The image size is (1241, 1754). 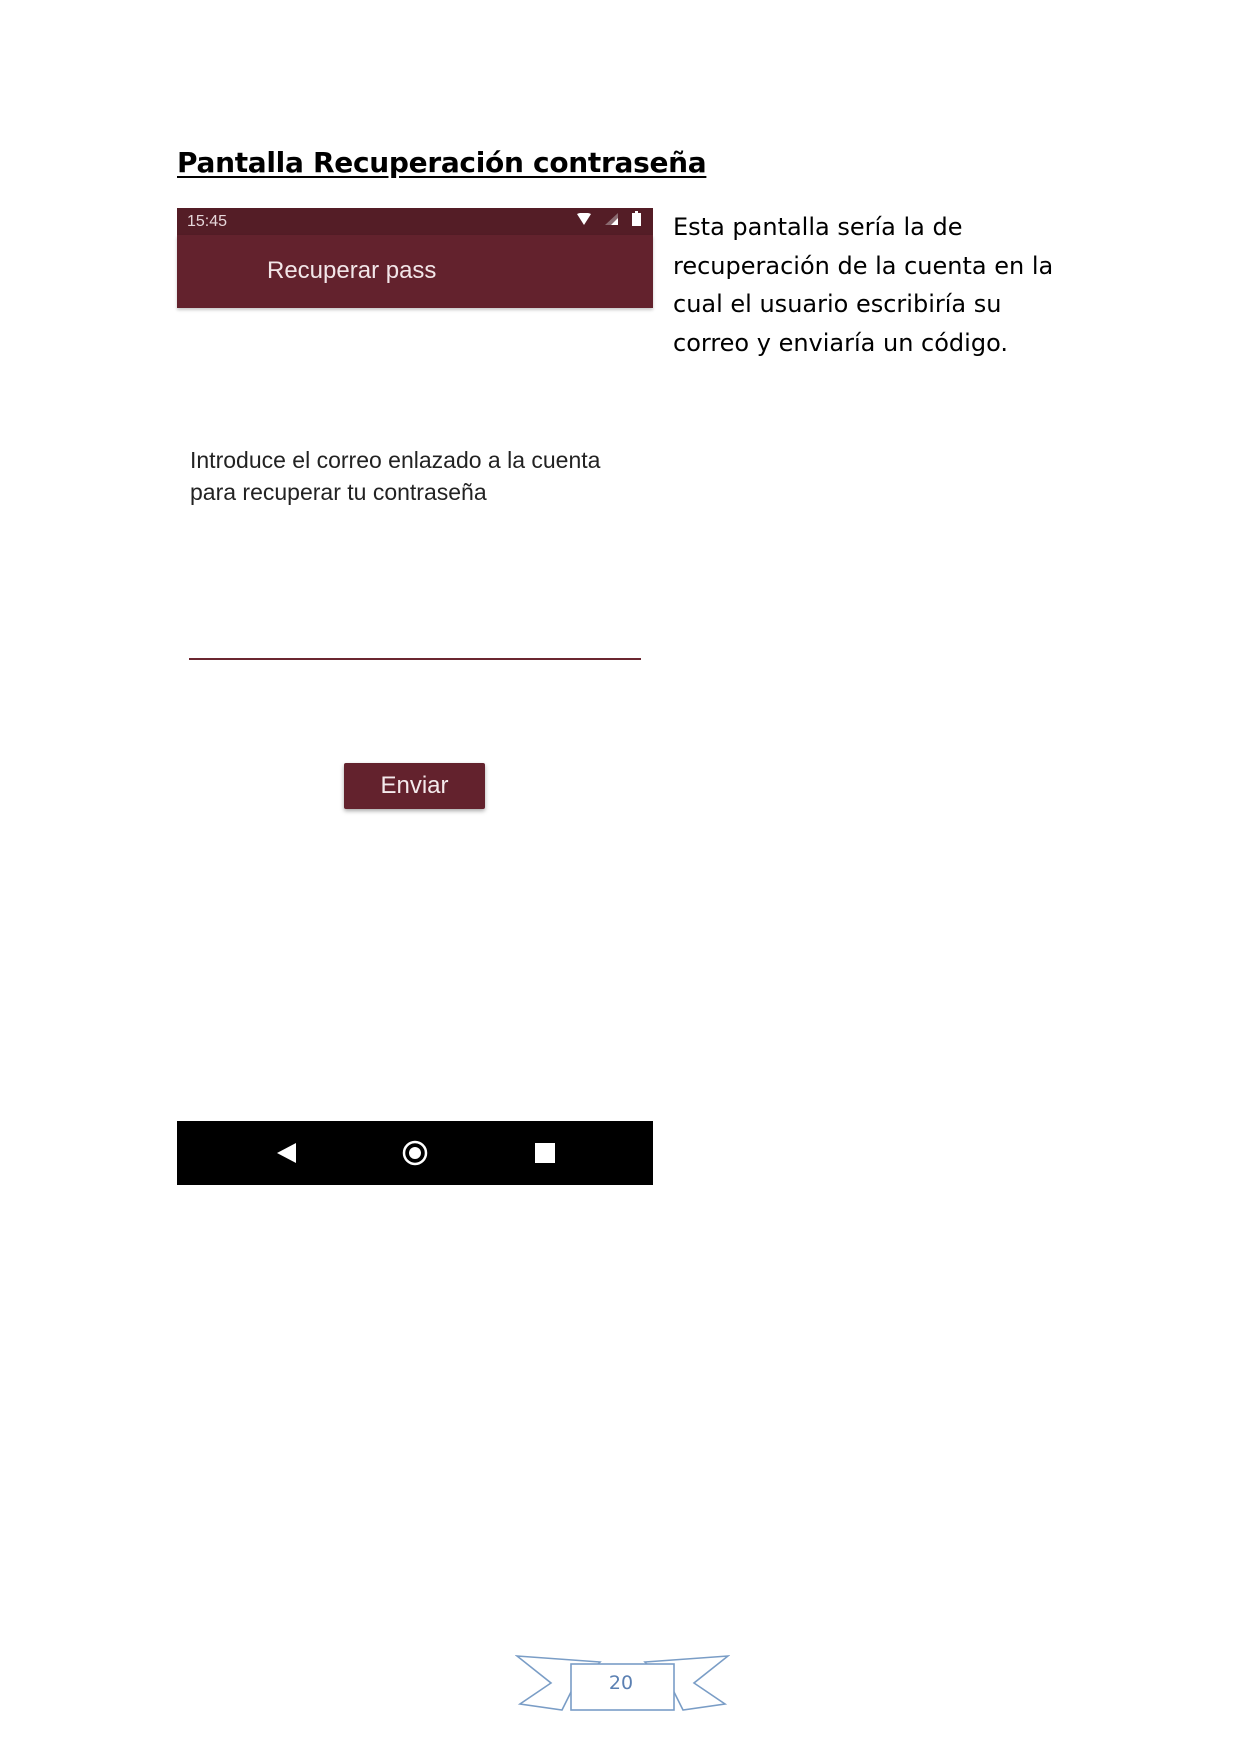 I want to click on app-bar: Recuperar pass, so click(x=415, y=271).